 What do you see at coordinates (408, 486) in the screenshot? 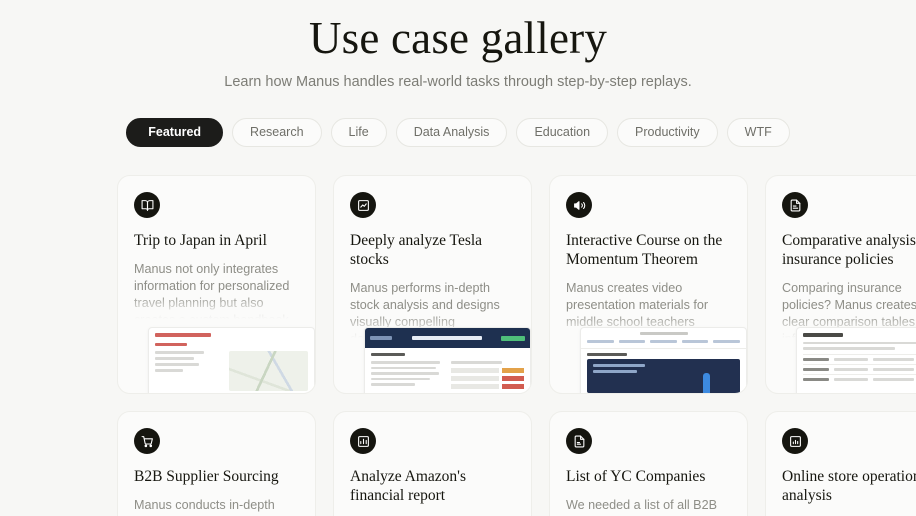
I see `card-title: Analyze Amazon's financial report` at bounding box center [408, 486].